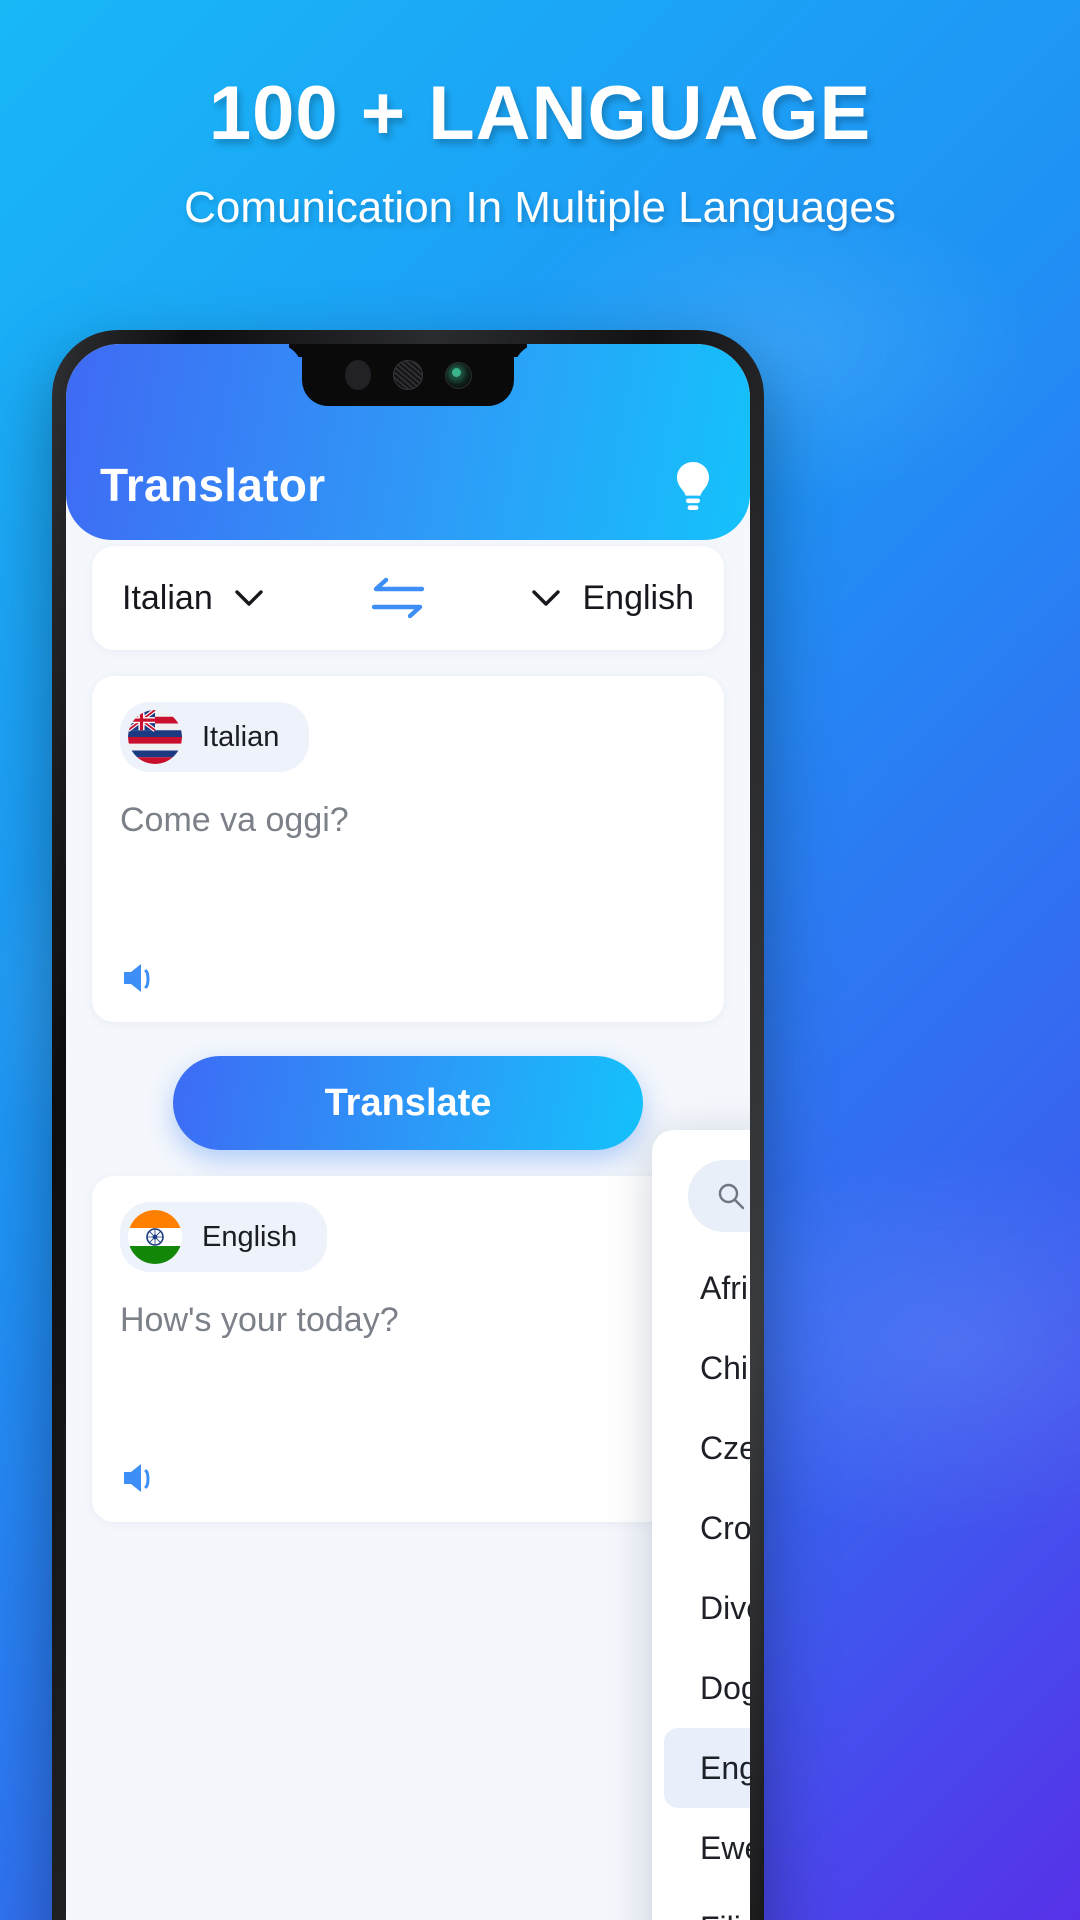  Describe the element at coordinates (234, 820) in the screenshot. I see `source-text: Come va oggi?` at that location.